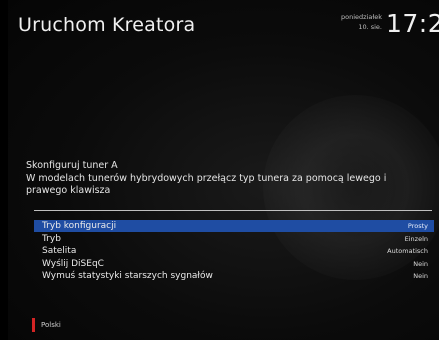 The image size is (439, 340). What do you see at coordinates (51, 238) in the screenshot?
I see `menu-item-label: Tryb` at bounding box center [51, 238].